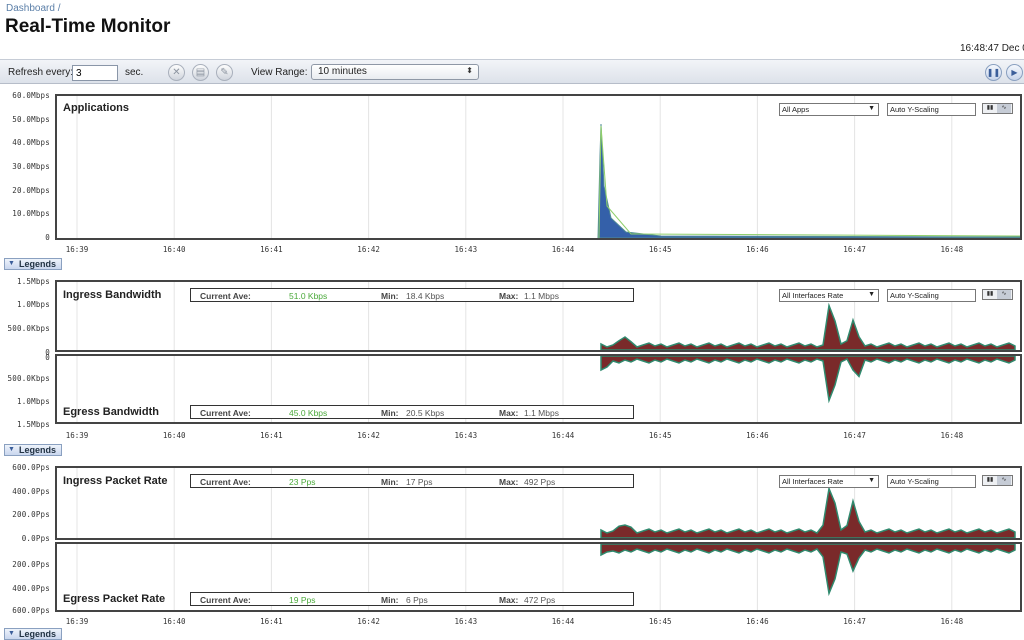  I want to click on stat-current-value: 23 Pps, so click(302, 482).